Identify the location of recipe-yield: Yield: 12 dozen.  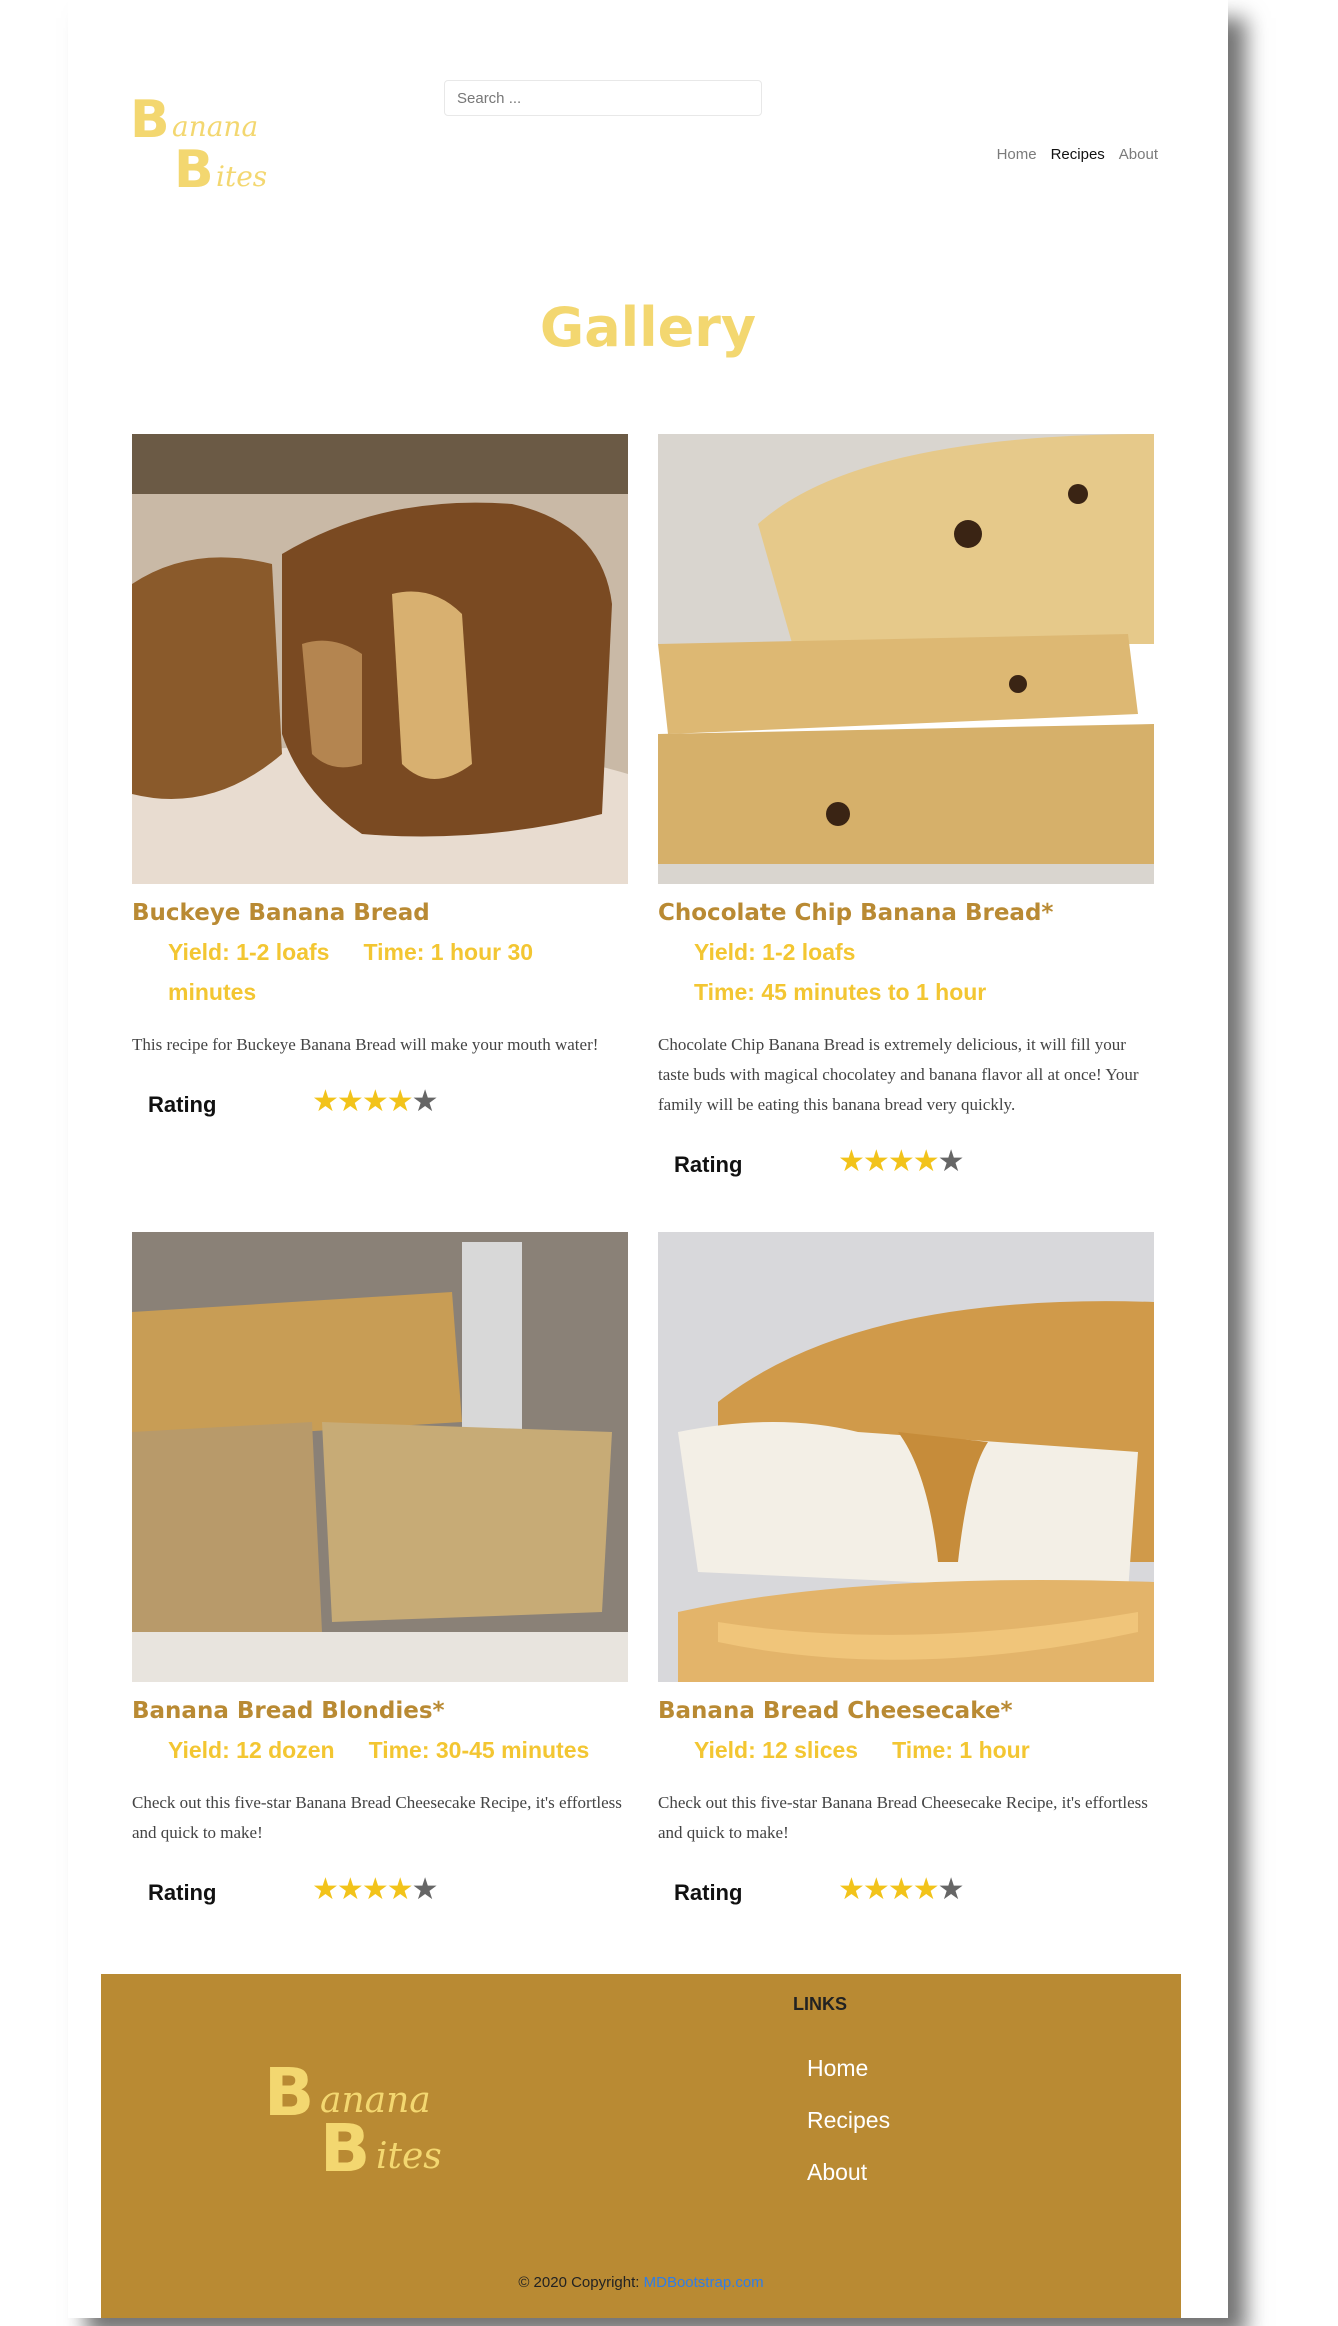
(251, 1750).